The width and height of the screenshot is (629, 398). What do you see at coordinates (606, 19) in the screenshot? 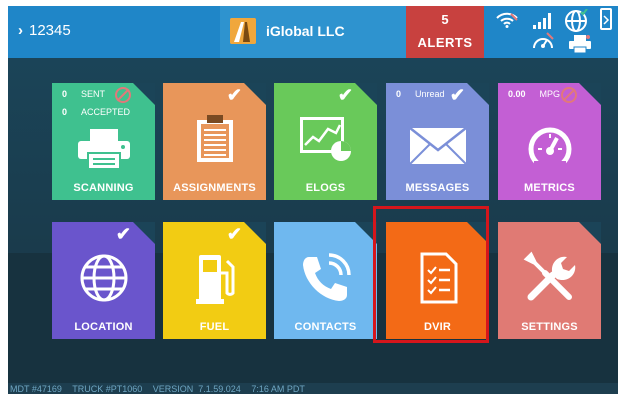
I see `phone-battery-icon` at bounding box center [606, 19].